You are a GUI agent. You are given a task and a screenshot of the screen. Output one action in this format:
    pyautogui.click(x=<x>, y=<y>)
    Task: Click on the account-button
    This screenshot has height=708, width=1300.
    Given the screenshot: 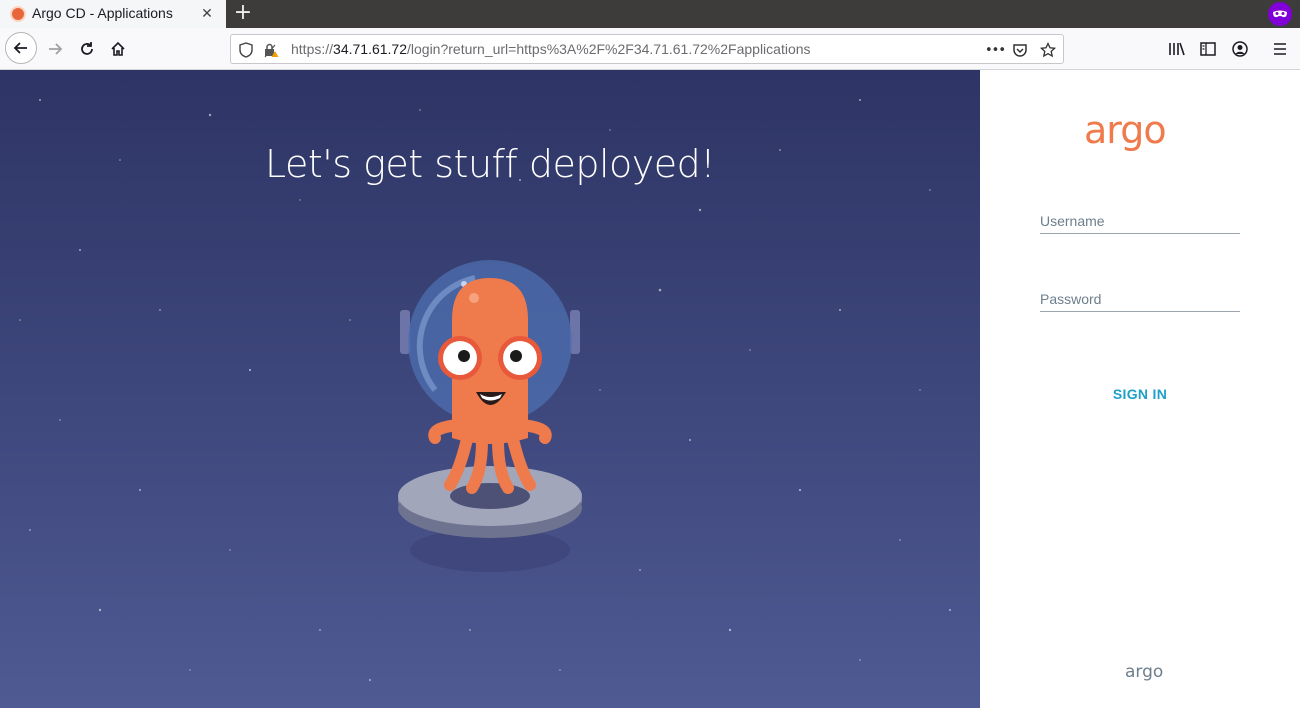 What is the action you would take?
    pyautogui.click(x=1240, y=49)
    